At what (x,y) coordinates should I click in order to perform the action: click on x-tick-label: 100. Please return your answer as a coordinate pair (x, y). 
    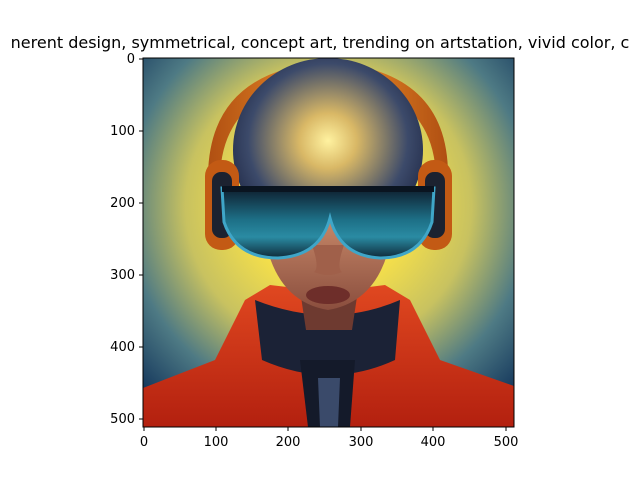
    Looking at the image, I should click on (216, 442).